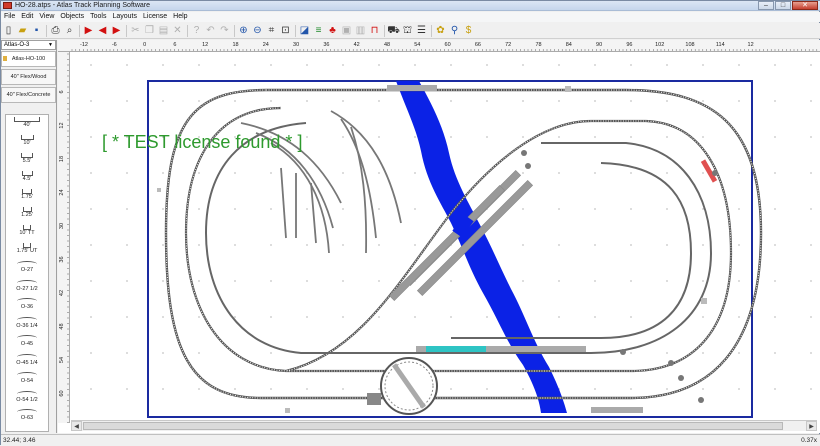 The height and width of the screenshot is (446, 820). What do you see at coordinates (210, 30) in the screenshot?
I see `undo-icon: ↶` at bounding box center [210, 30].